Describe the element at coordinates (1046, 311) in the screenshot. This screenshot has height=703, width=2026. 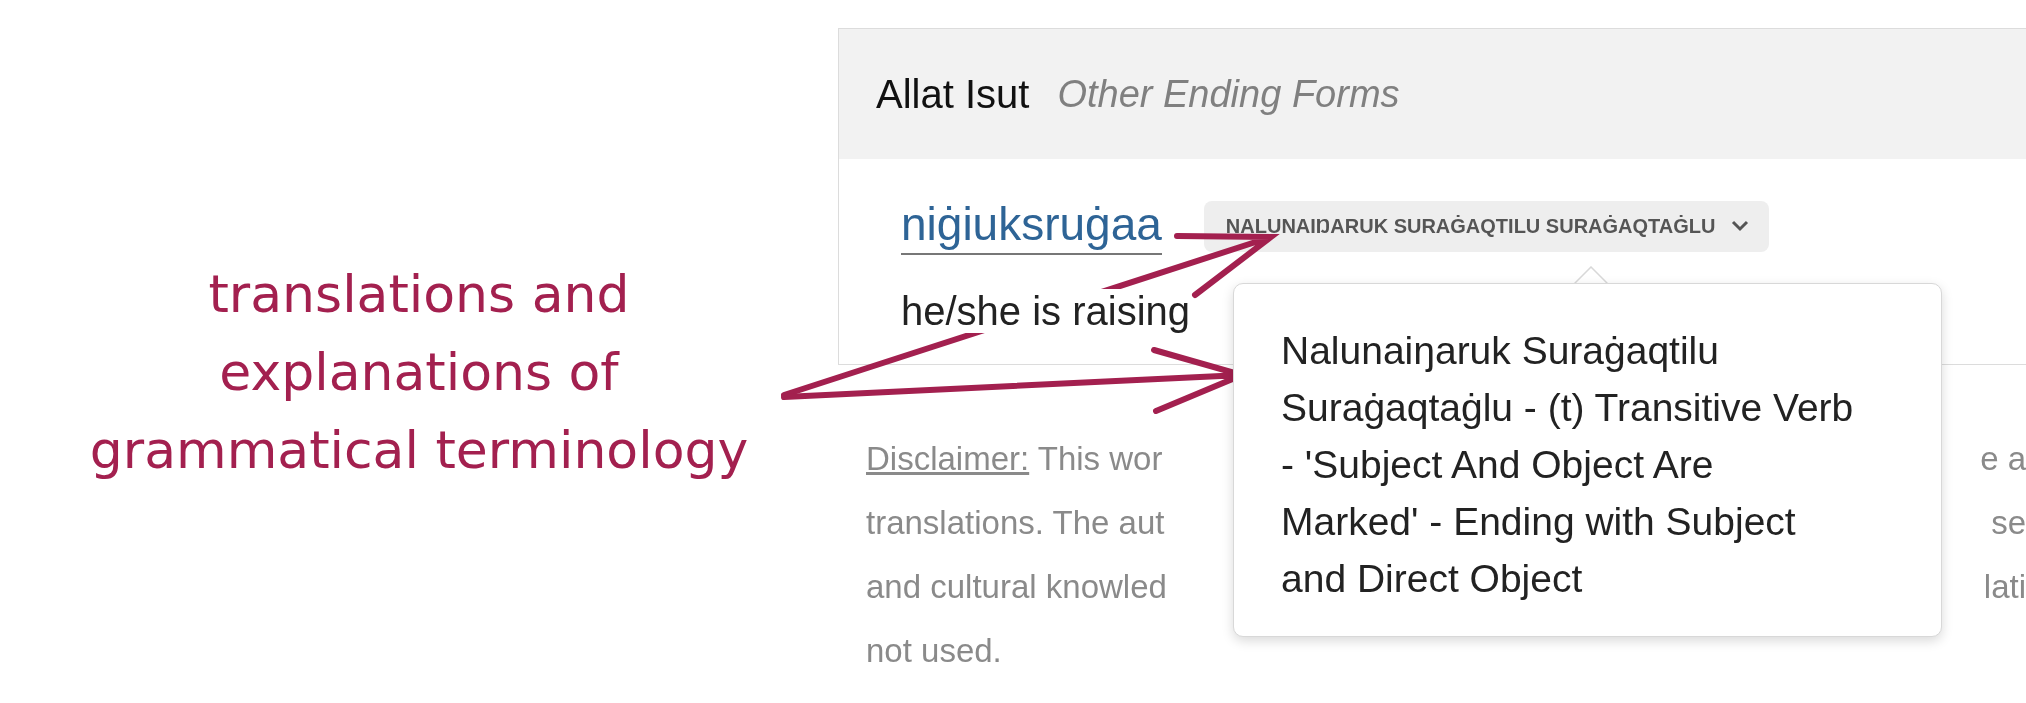
I see `translation-text: he/she is raising` at that location.